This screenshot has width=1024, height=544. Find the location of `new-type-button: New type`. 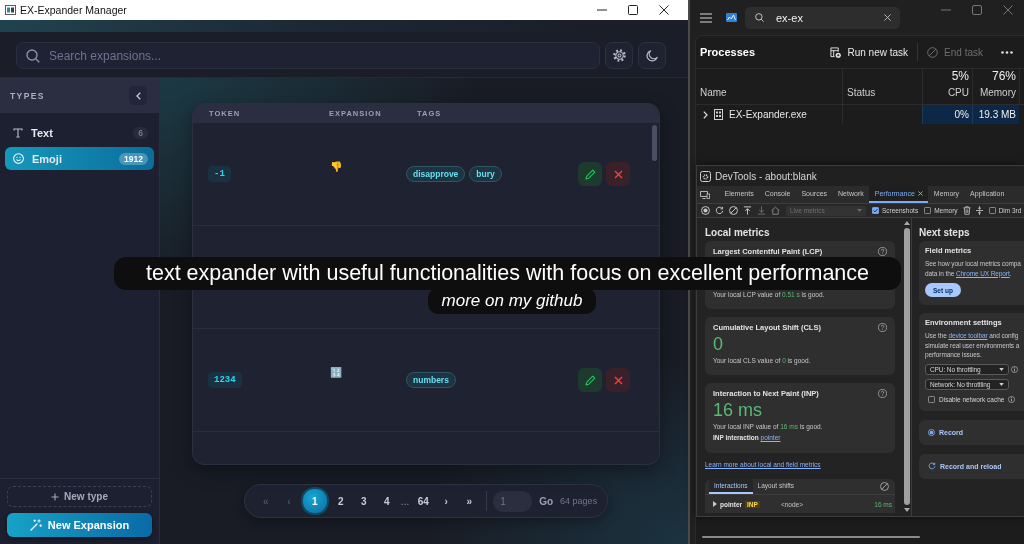

new-type-button: New type is located at coordinates (79, 496).